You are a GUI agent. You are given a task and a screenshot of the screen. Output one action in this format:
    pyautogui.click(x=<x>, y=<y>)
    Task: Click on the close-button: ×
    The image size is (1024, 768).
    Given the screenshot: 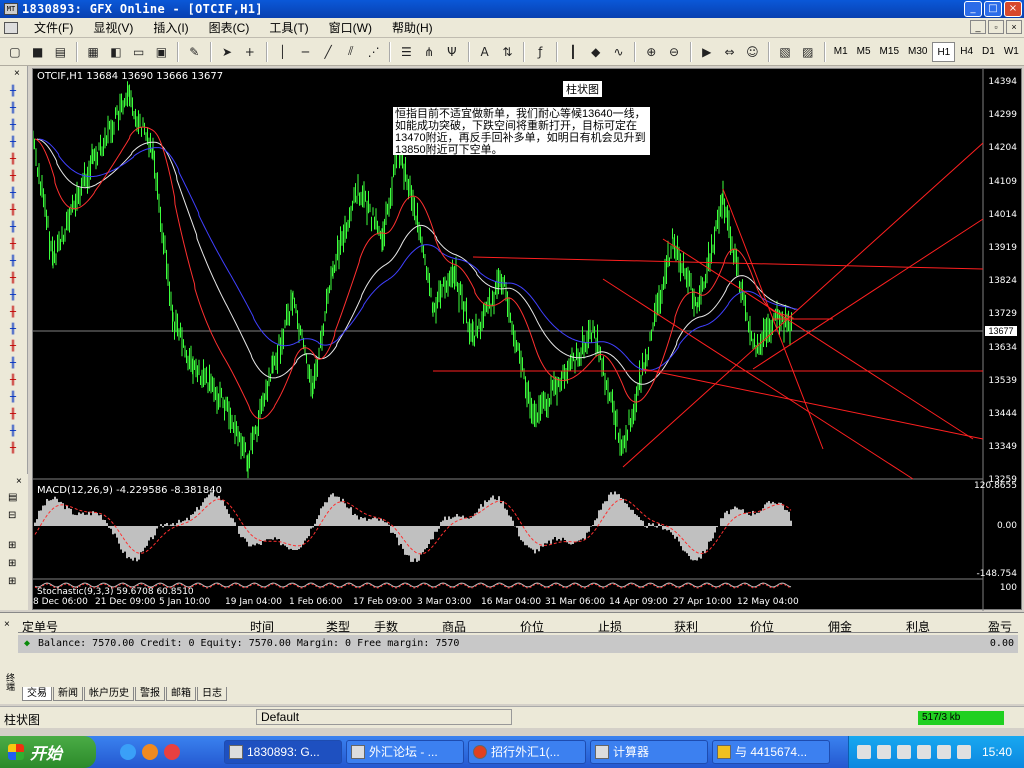 What is the action you would take?
    pyautogui.click(x=1013, y=9)
    